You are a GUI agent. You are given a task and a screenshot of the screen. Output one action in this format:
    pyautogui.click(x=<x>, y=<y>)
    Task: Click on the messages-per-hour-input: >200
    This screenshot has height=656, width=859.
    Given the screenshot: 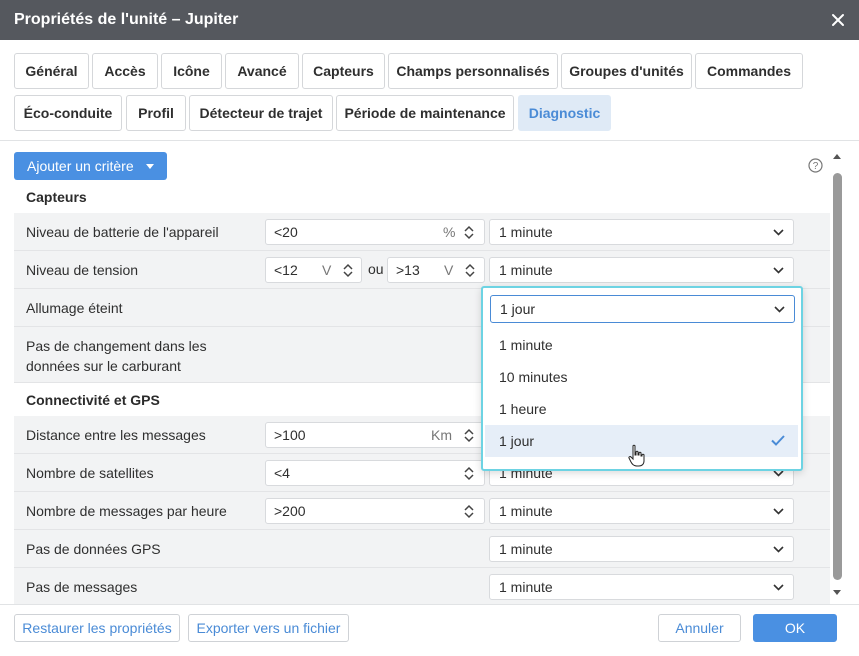 What is the action you would take?
    pyautogui.click(x=375, y=511)
    